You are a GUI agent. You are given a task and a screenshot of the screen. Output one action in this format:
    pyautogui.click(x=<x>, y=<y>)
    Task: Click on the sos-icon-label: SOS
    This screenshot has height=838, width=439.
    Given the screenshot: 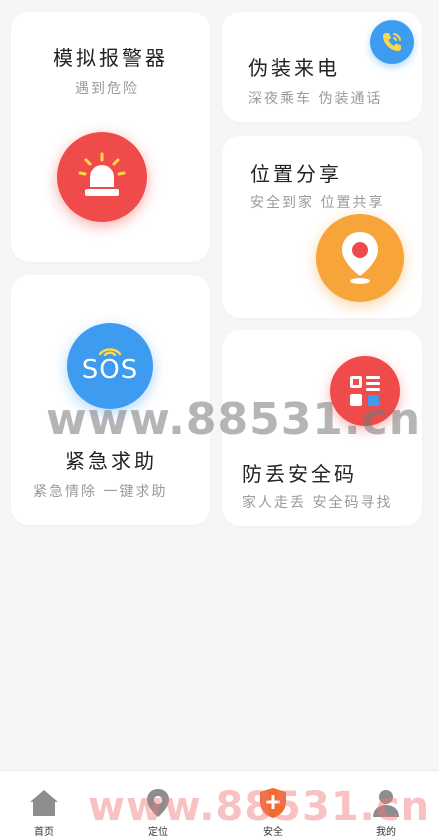 What is the action you would take?
    pyautogui.click(x=110, y=370)
    